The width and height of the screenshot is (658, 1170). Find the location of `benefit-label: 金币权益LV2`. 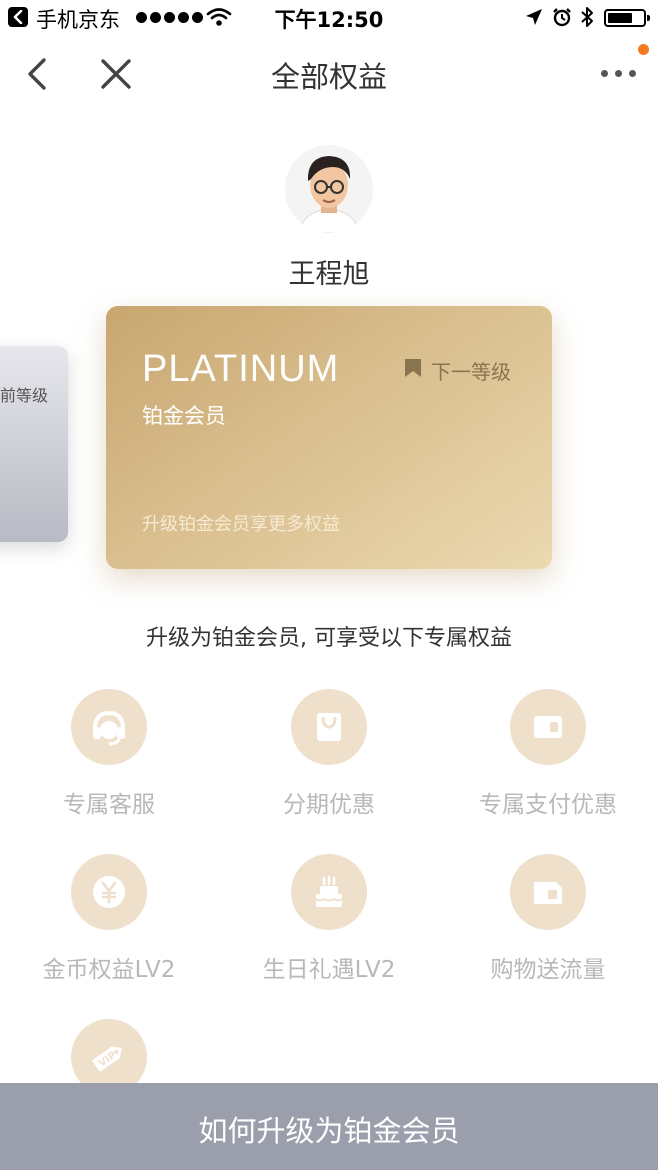

benefit-label: 金币权益LV2 is located at coordinates (109, 970).